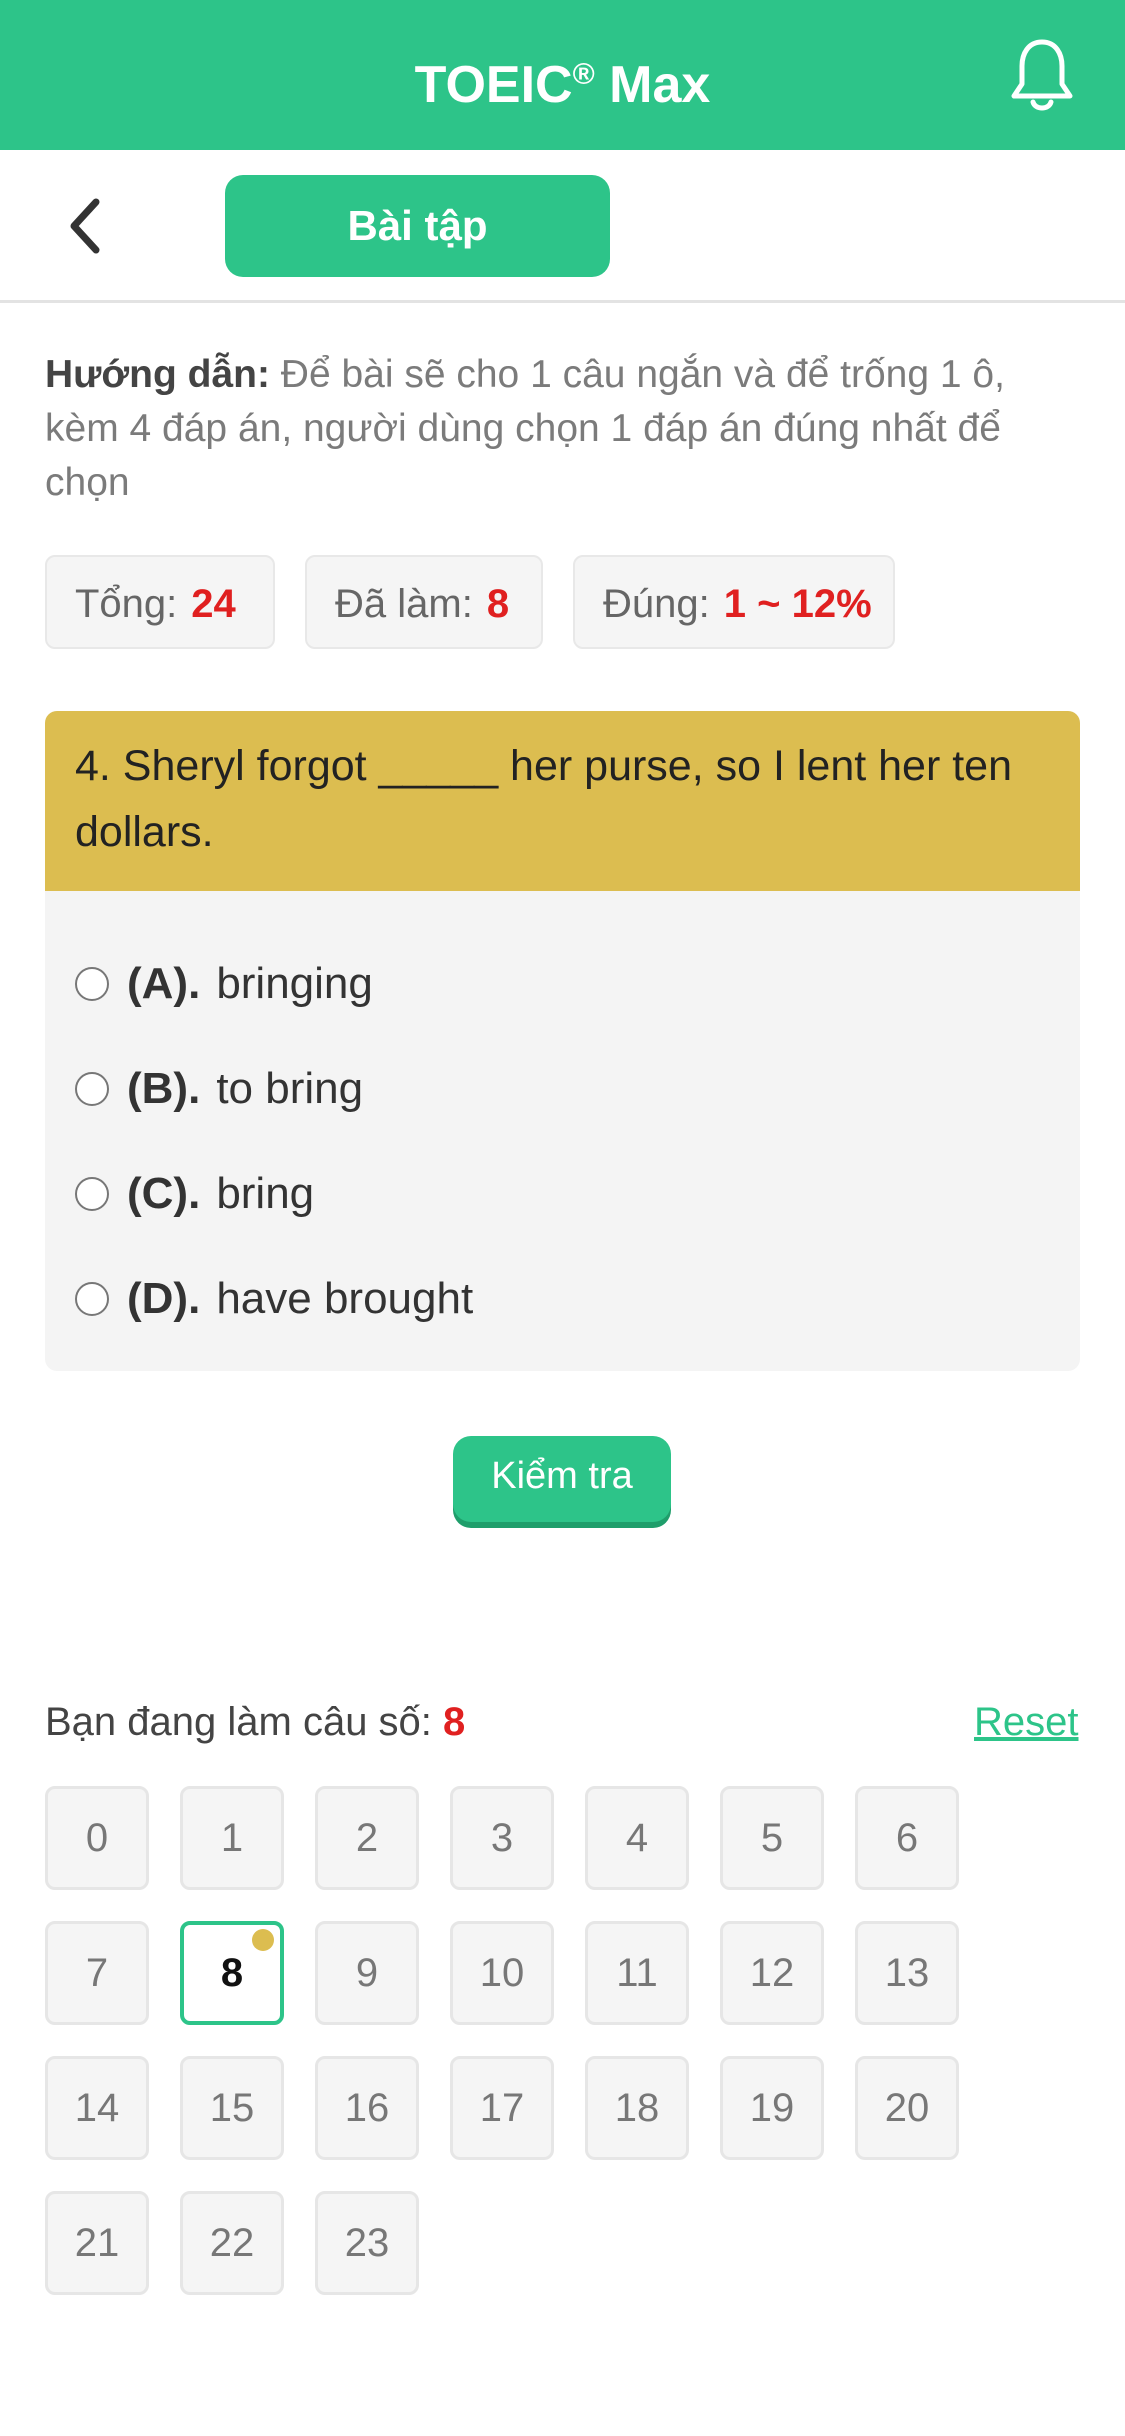  What do you see at coordinates (907, 1973) in the screenshot?
I see `question-number-button: 13` at bounding box center [907, 1973].